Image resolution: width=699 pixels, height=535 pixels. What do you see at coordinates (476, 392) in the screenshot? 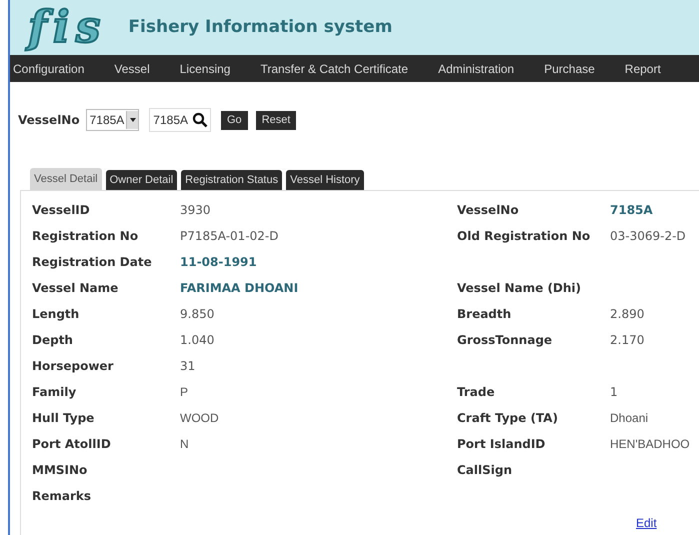
I see `field-label: Trade` at bounding box center [476, 392].